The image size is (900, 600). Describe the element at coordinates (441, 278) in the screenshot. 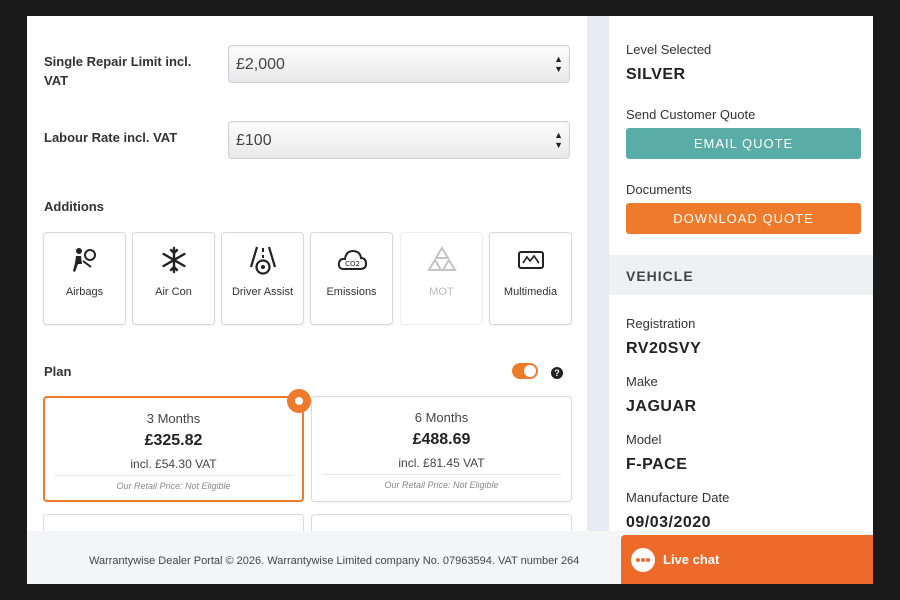

I see `addition-tile-mot: MOT` at that location.